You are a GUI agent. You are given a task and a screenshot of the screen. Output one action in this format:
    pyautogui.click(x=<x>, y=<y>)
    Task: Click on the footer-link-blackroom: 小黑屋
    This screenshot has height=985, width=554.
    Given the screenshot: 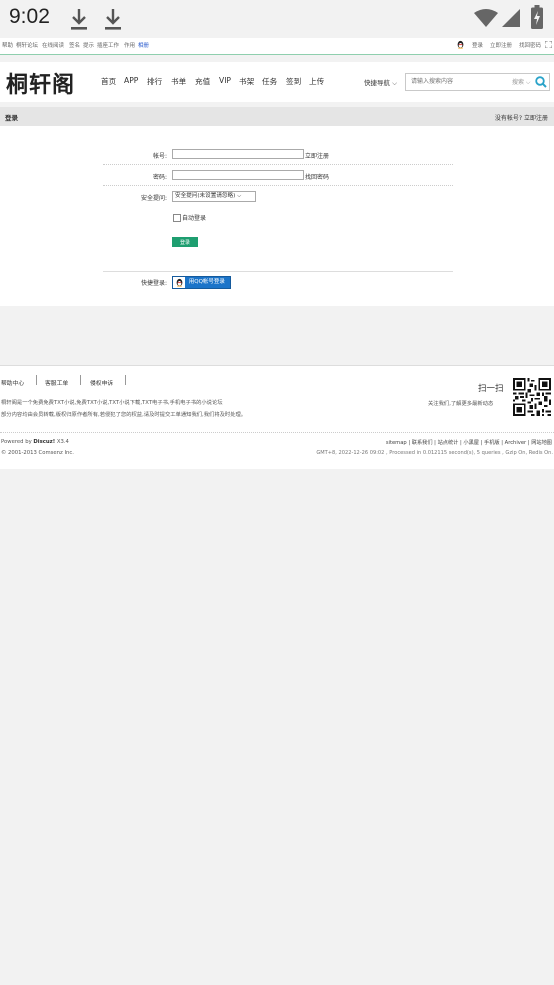 What is the action you would take?
    pyautogui.click(x=471, y=443)
    